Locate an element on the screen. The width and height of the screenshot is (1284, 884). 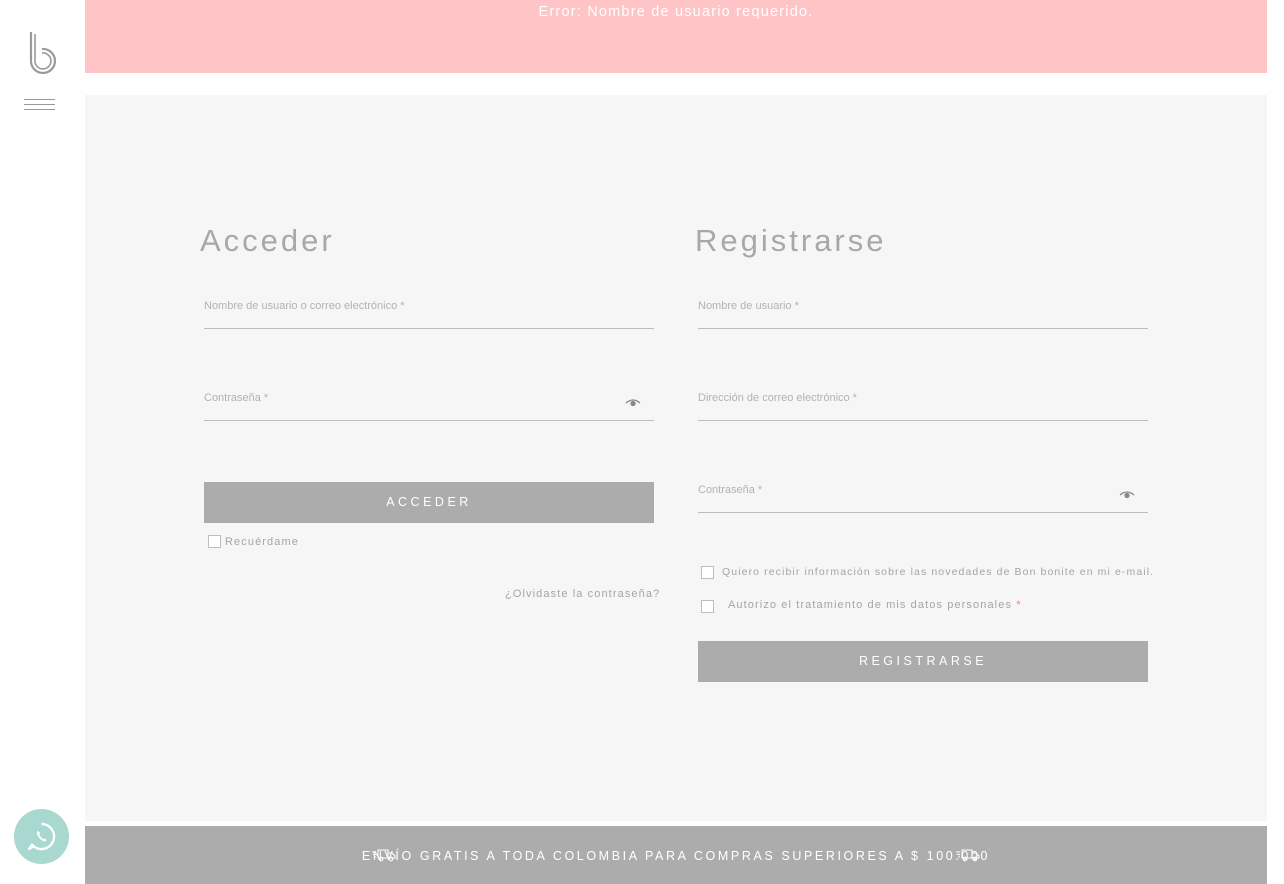
register-email-input is located at coordinates (925, 401).